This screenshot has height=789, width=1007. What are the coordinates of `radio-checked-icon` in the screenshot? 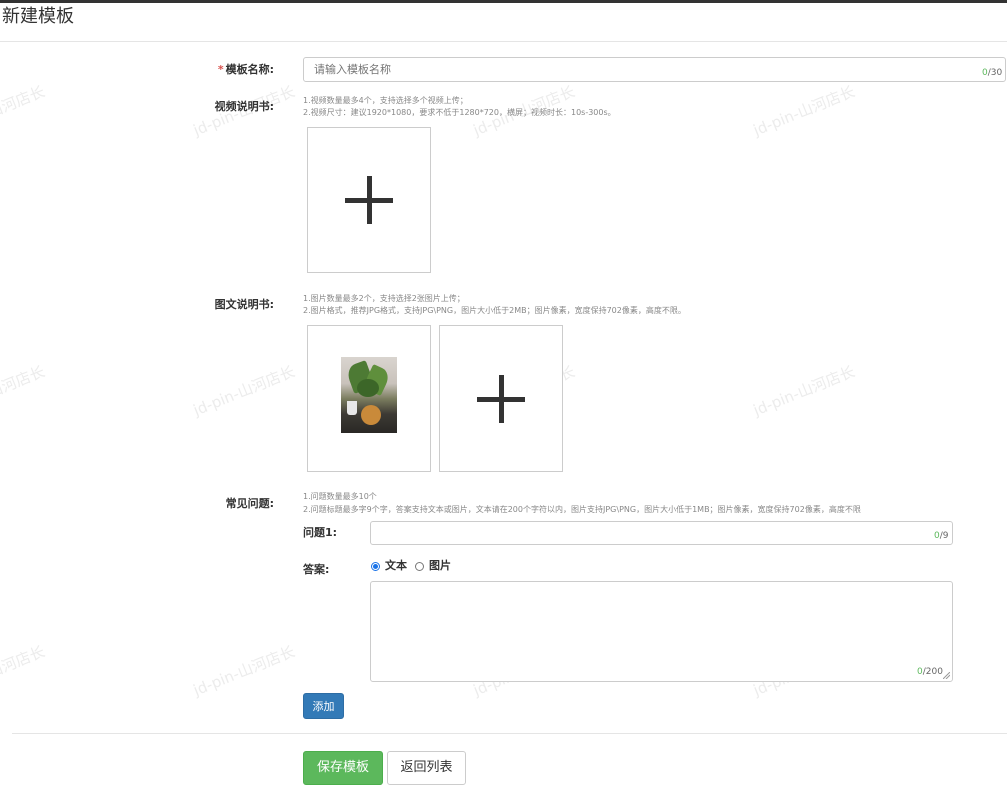 It's located at (375, 566).